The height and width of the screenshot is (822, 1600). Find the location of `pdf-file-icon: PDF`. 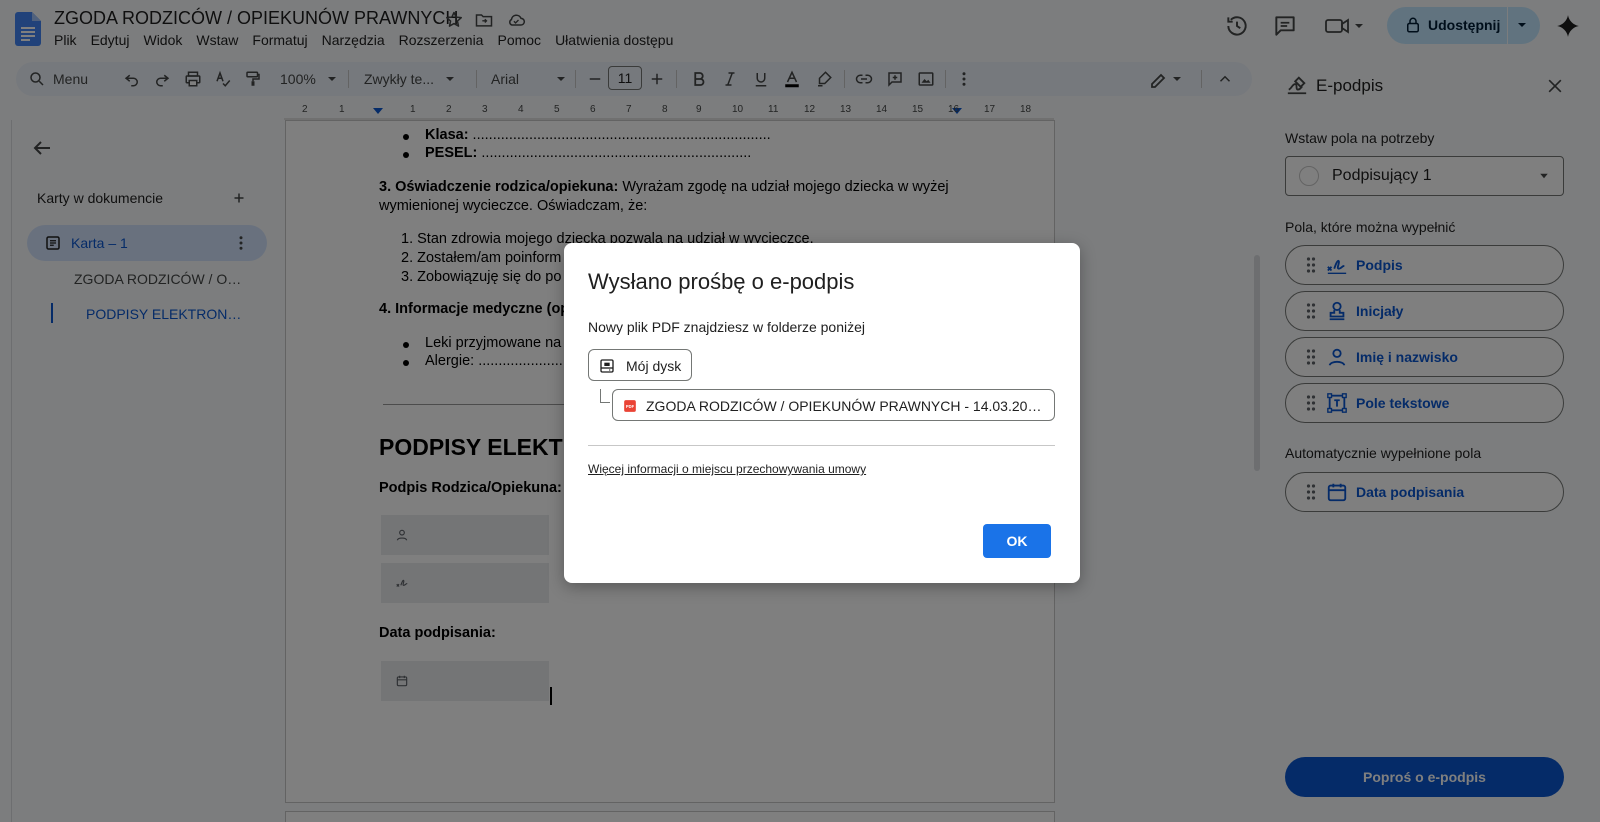

pdf-file-icon: PDF is located at coordinates (630, 406).